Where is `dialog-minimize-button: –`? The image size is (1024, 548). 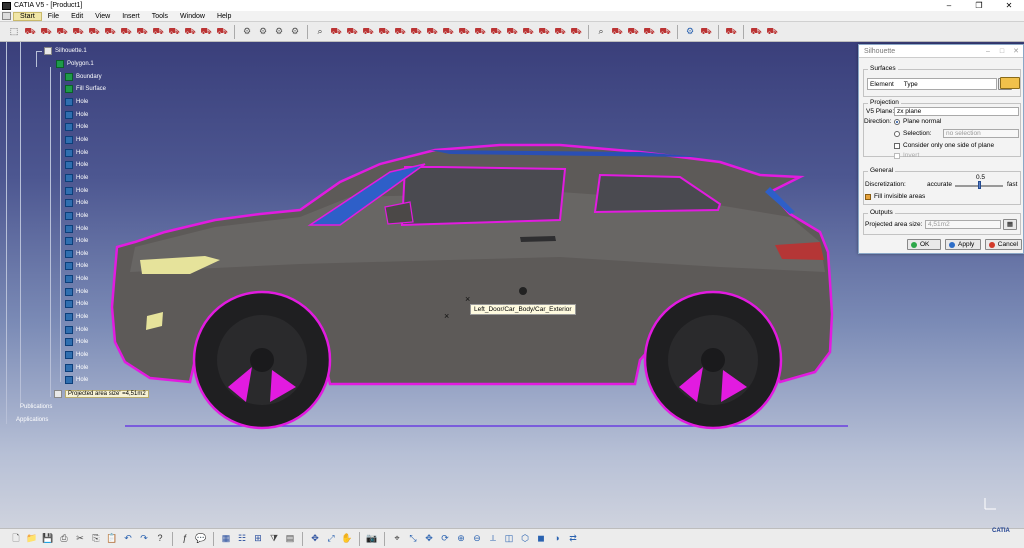
dialog-minimize-button: – is located at coordinates (988, 51).